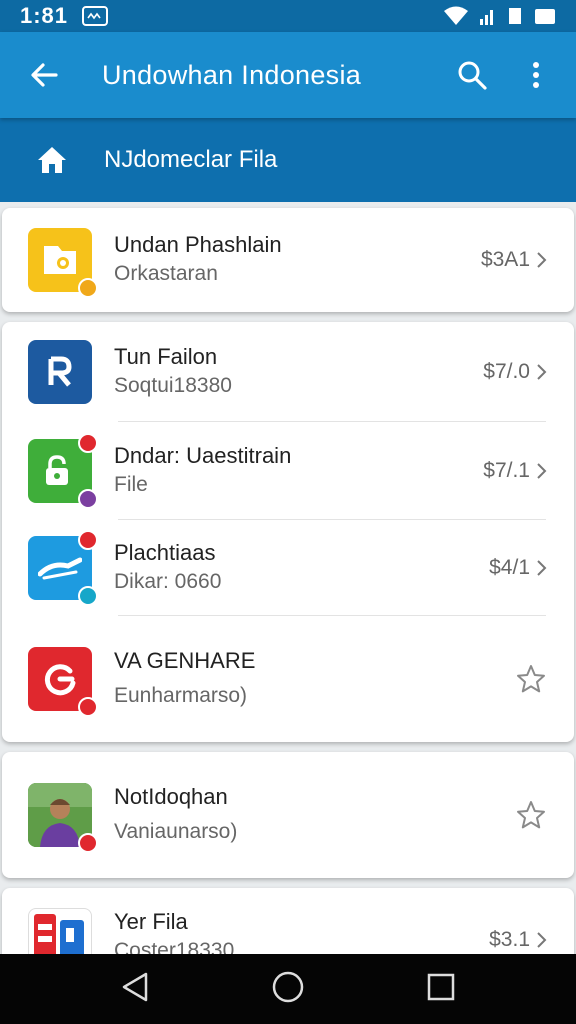 The height and width of the screenshot is (1024, 576). I want to click on list-item: Tun Failon Soqtui18380 $7/.0, so click(288, 372).